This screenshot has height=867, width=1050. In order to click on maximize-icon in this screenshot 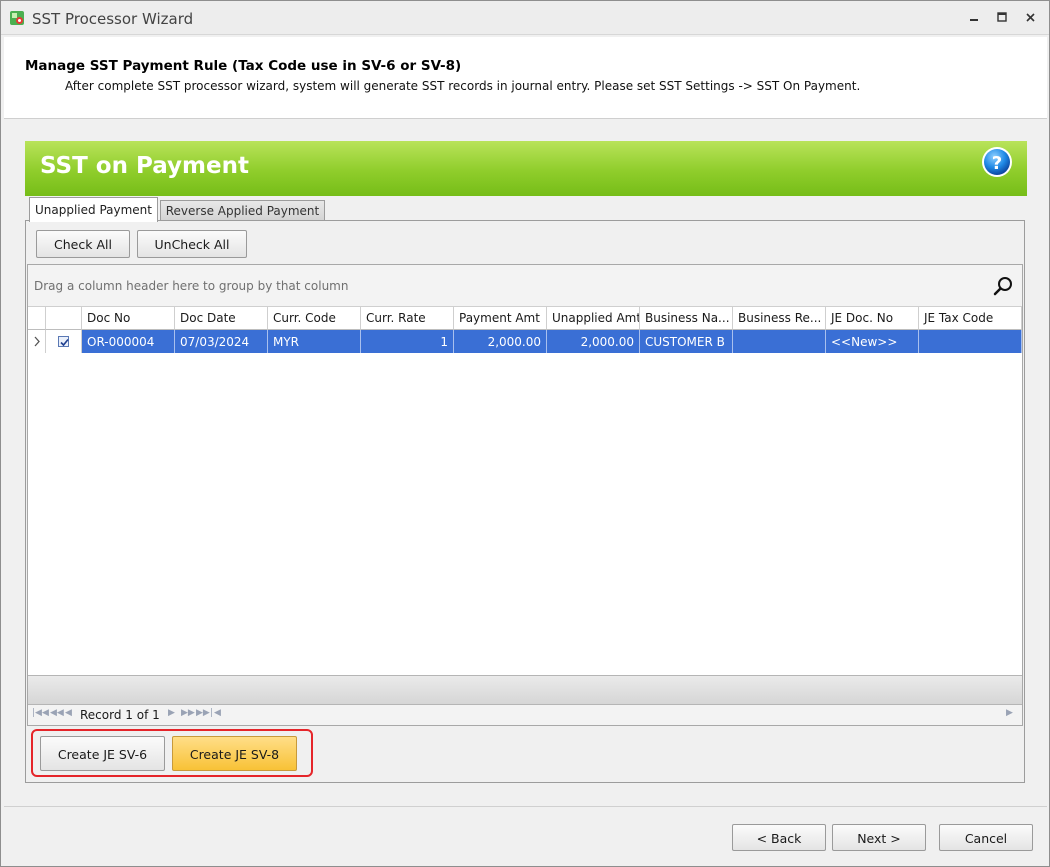, I will do `click(1002, 18)`.